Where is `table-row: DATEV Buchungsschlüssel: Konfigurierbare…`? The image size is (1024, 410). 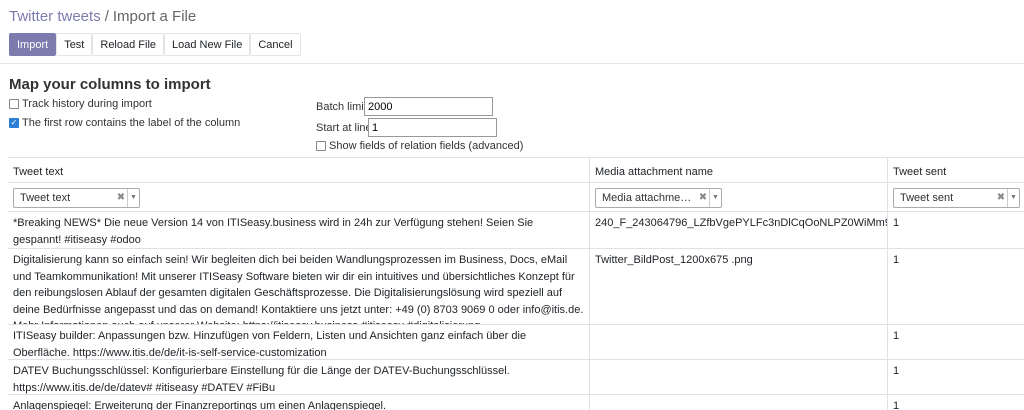
table-row: DATEV Buchungsschlüssel: Konfigurierbare… is located at coordinates (516, 377).